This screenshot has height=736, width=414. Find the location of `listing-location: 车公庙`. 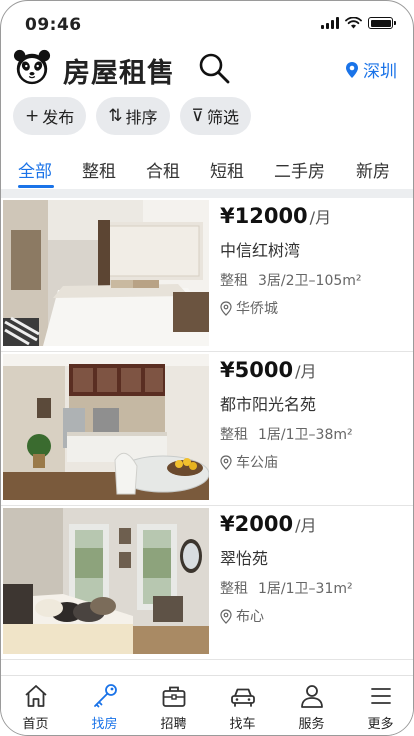

listing-location: 车公庙 is located at coordinates (312, 462).